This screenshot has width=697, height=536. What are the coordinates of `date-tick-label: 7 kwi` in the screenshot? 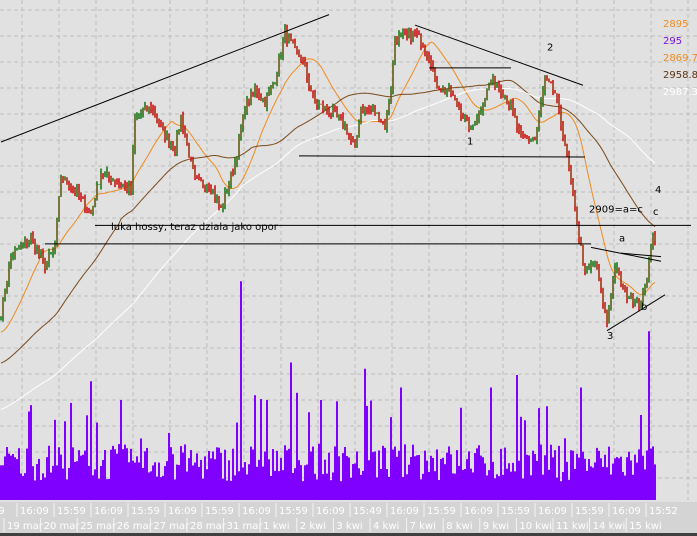 It's located at (423, 526).